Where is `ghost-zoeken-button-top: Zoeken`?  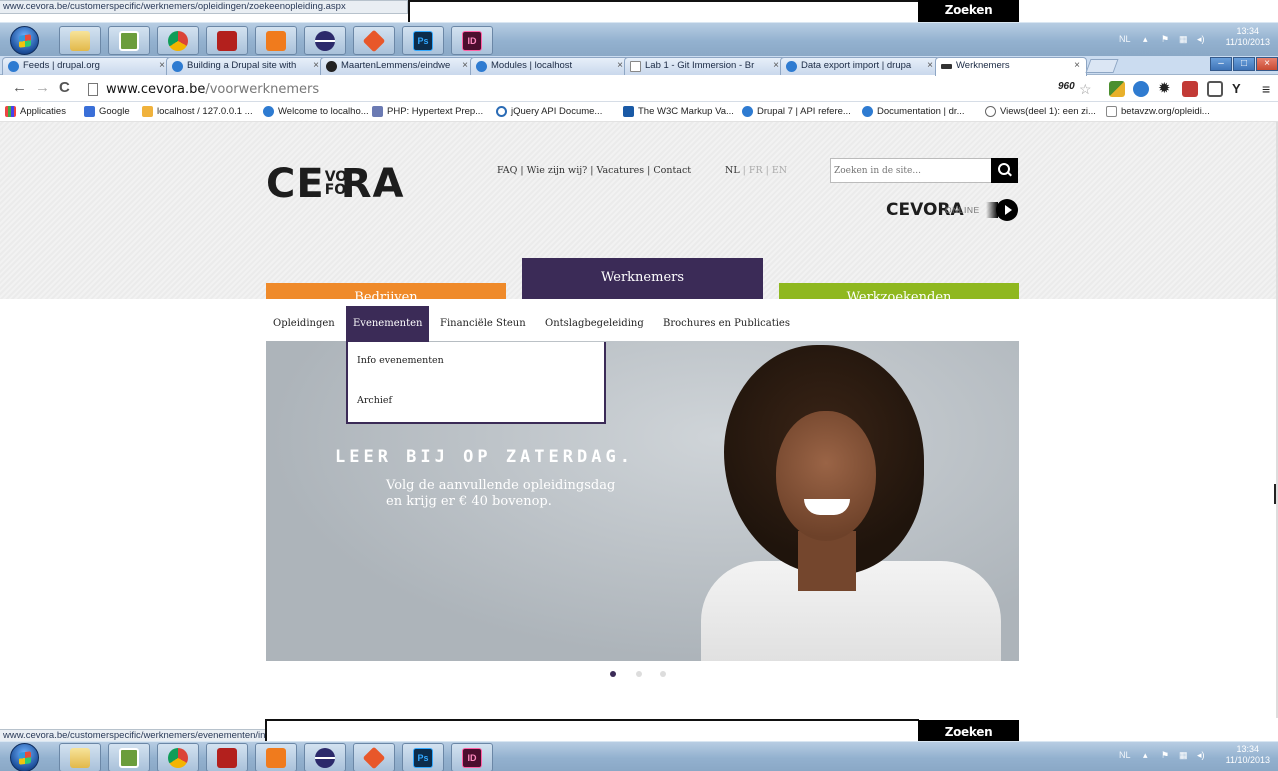 ghost-zoeken-button-top: Zoeken is located at coordinates (968, 12).